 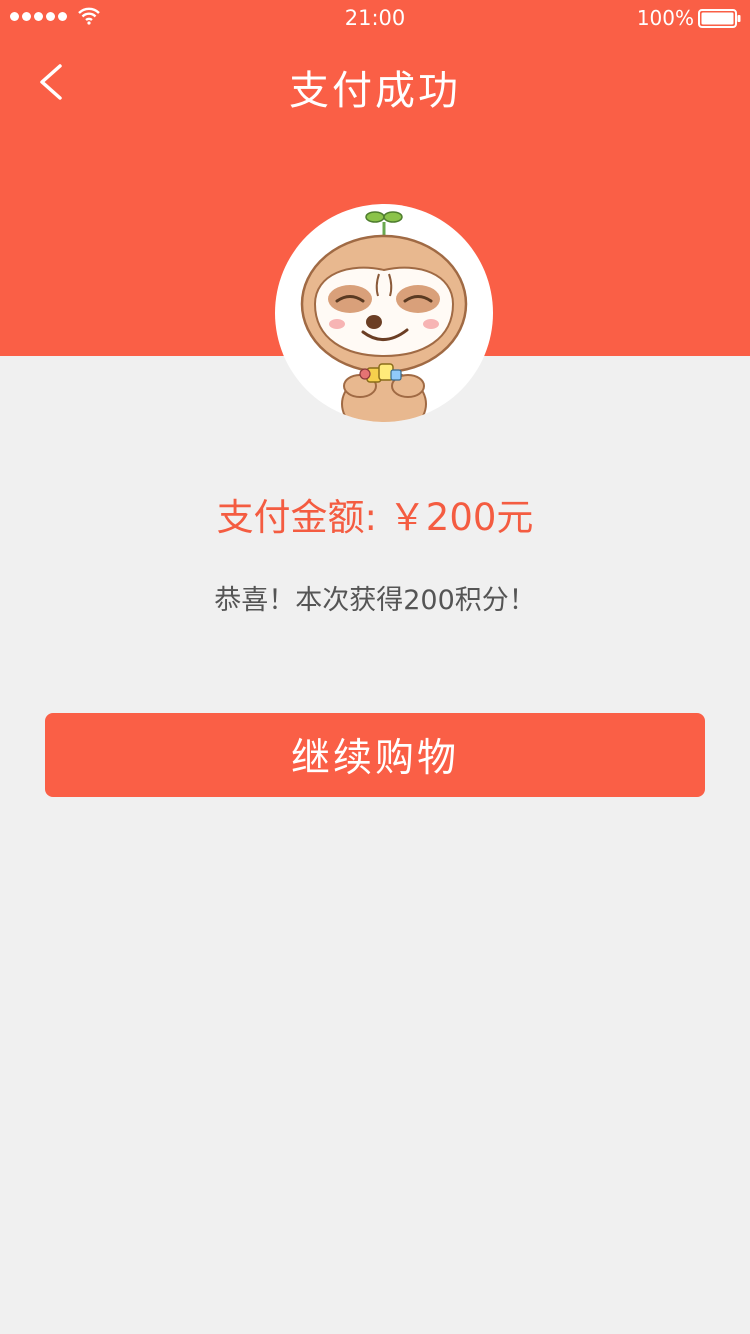 What do you see at coordinates (374, 758) in the screenshot?
I see `continue-shopping-label: 继续购物` at bounding box center [374, 758].